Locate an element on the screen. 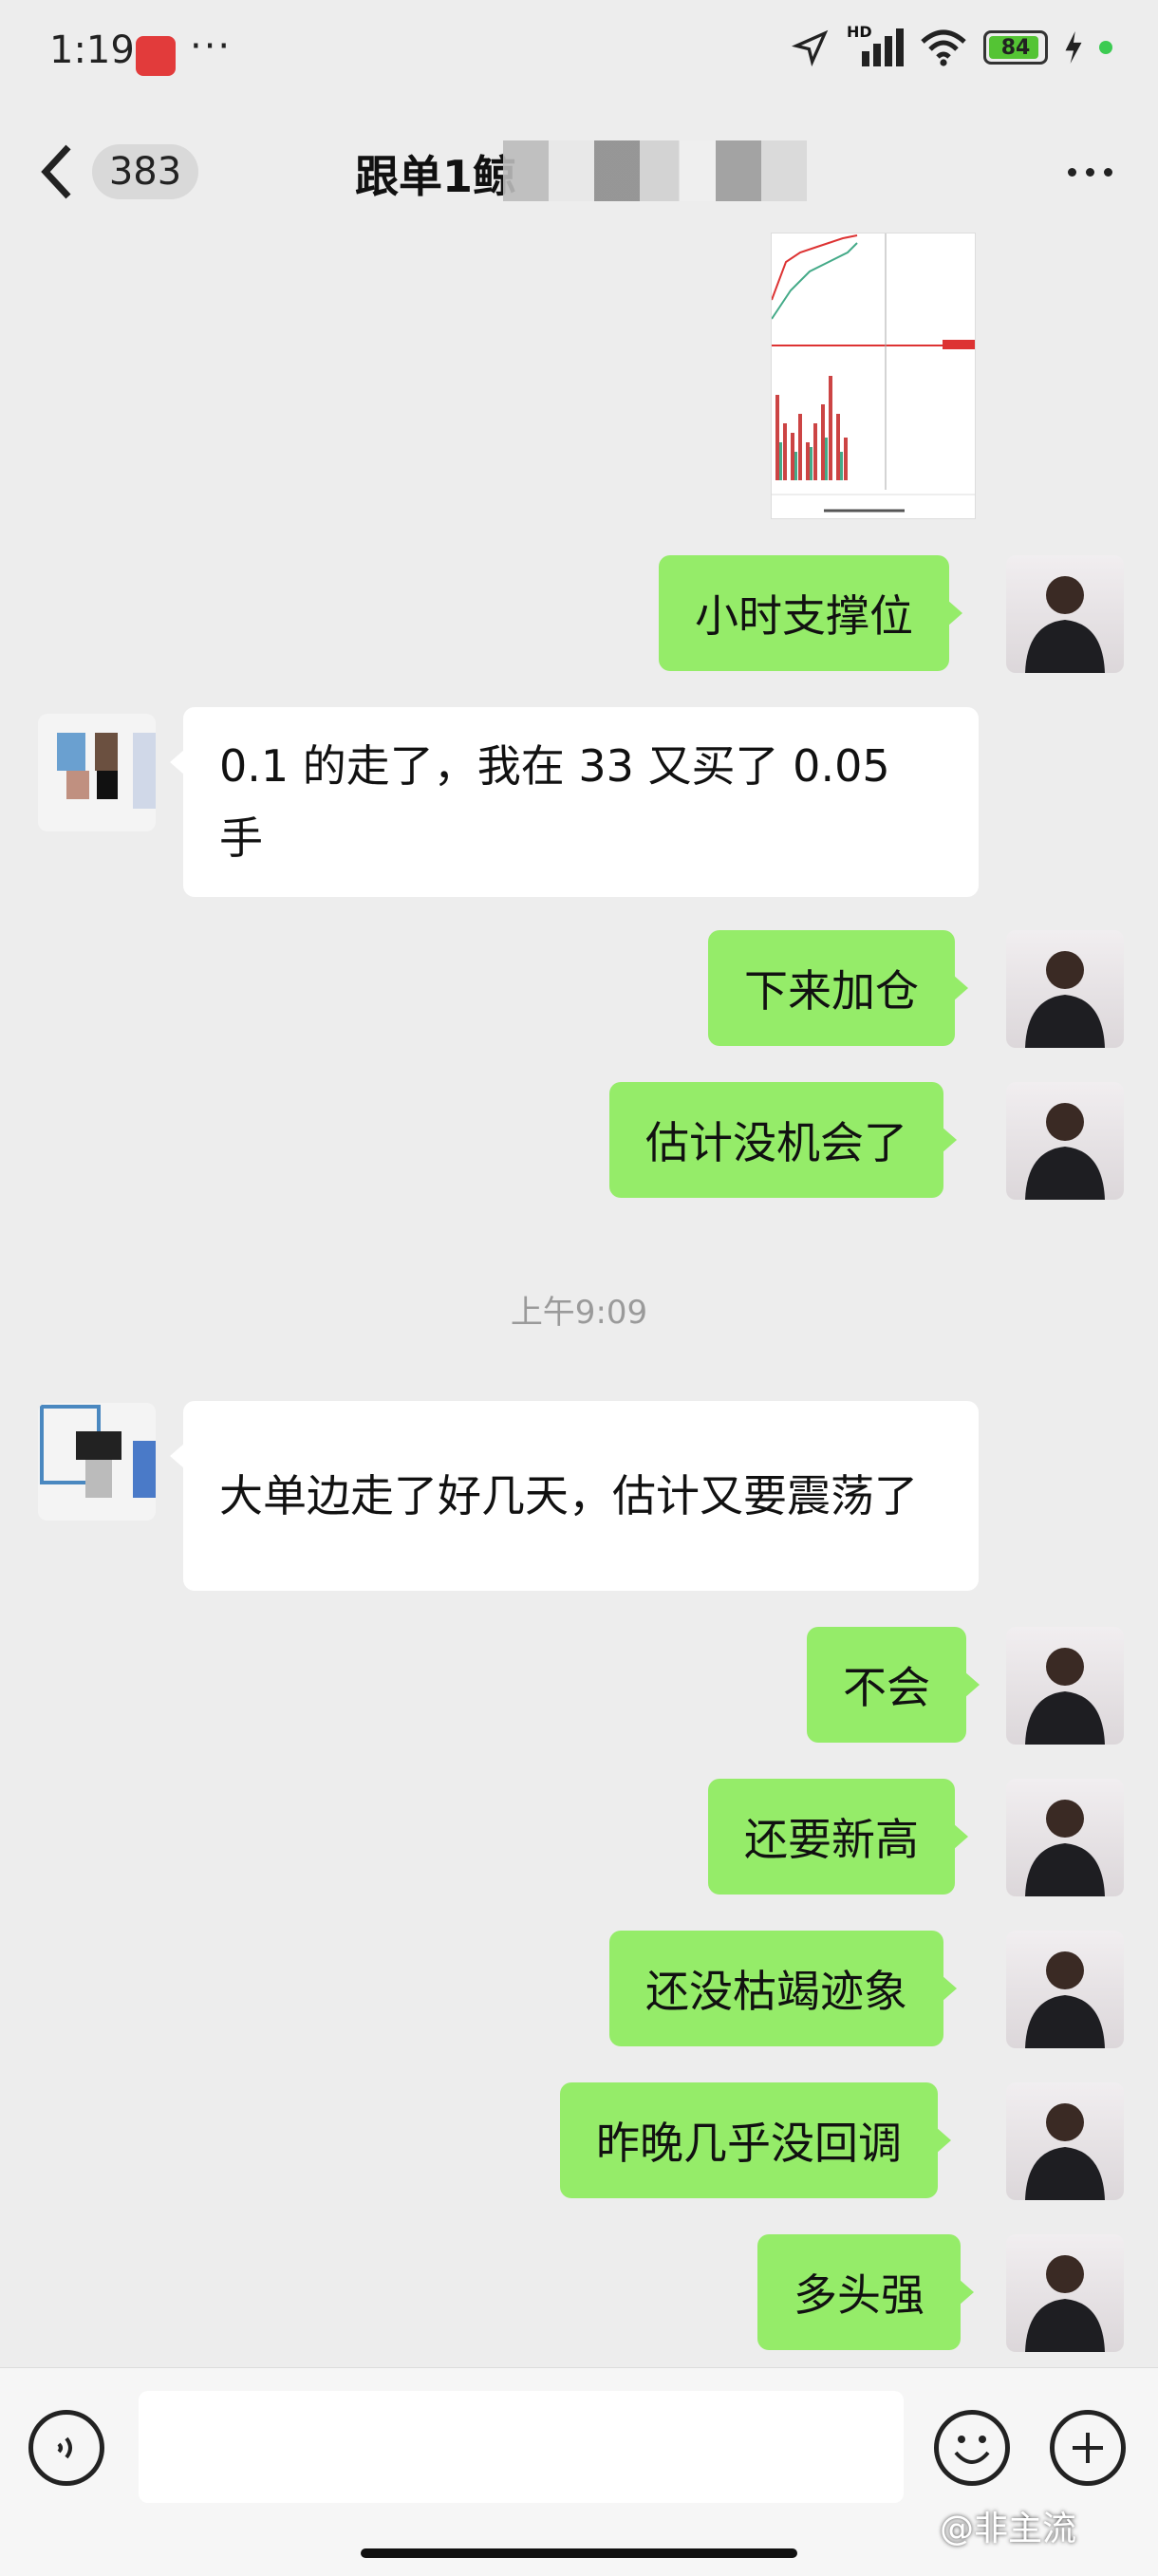 The width and height of the screenshot is (1158, 2576). app-notification-icon is located at coordinates (156, 56).